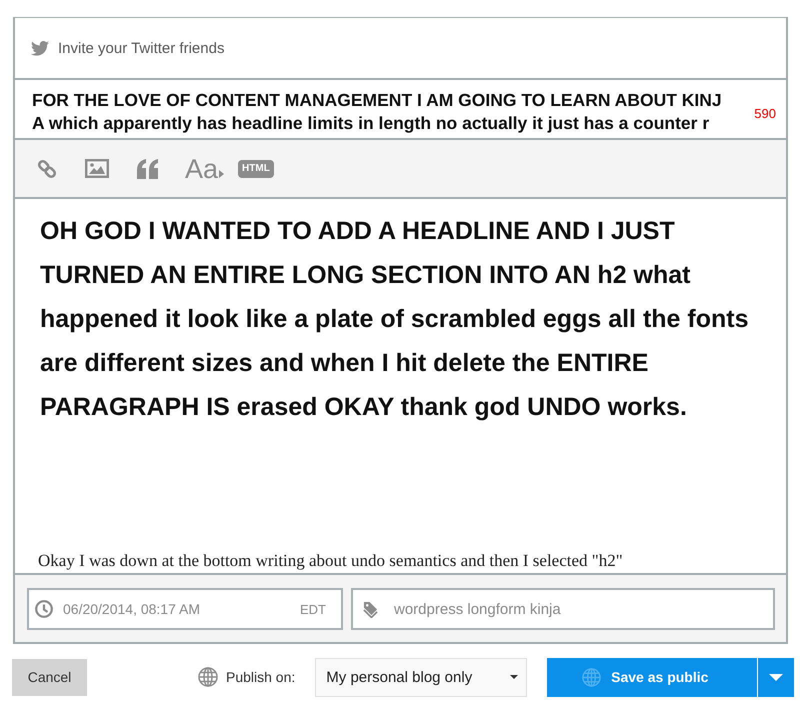 The width and height of the screenshot is (800, 712). I want to click on quote-icon, so click(148, 168).